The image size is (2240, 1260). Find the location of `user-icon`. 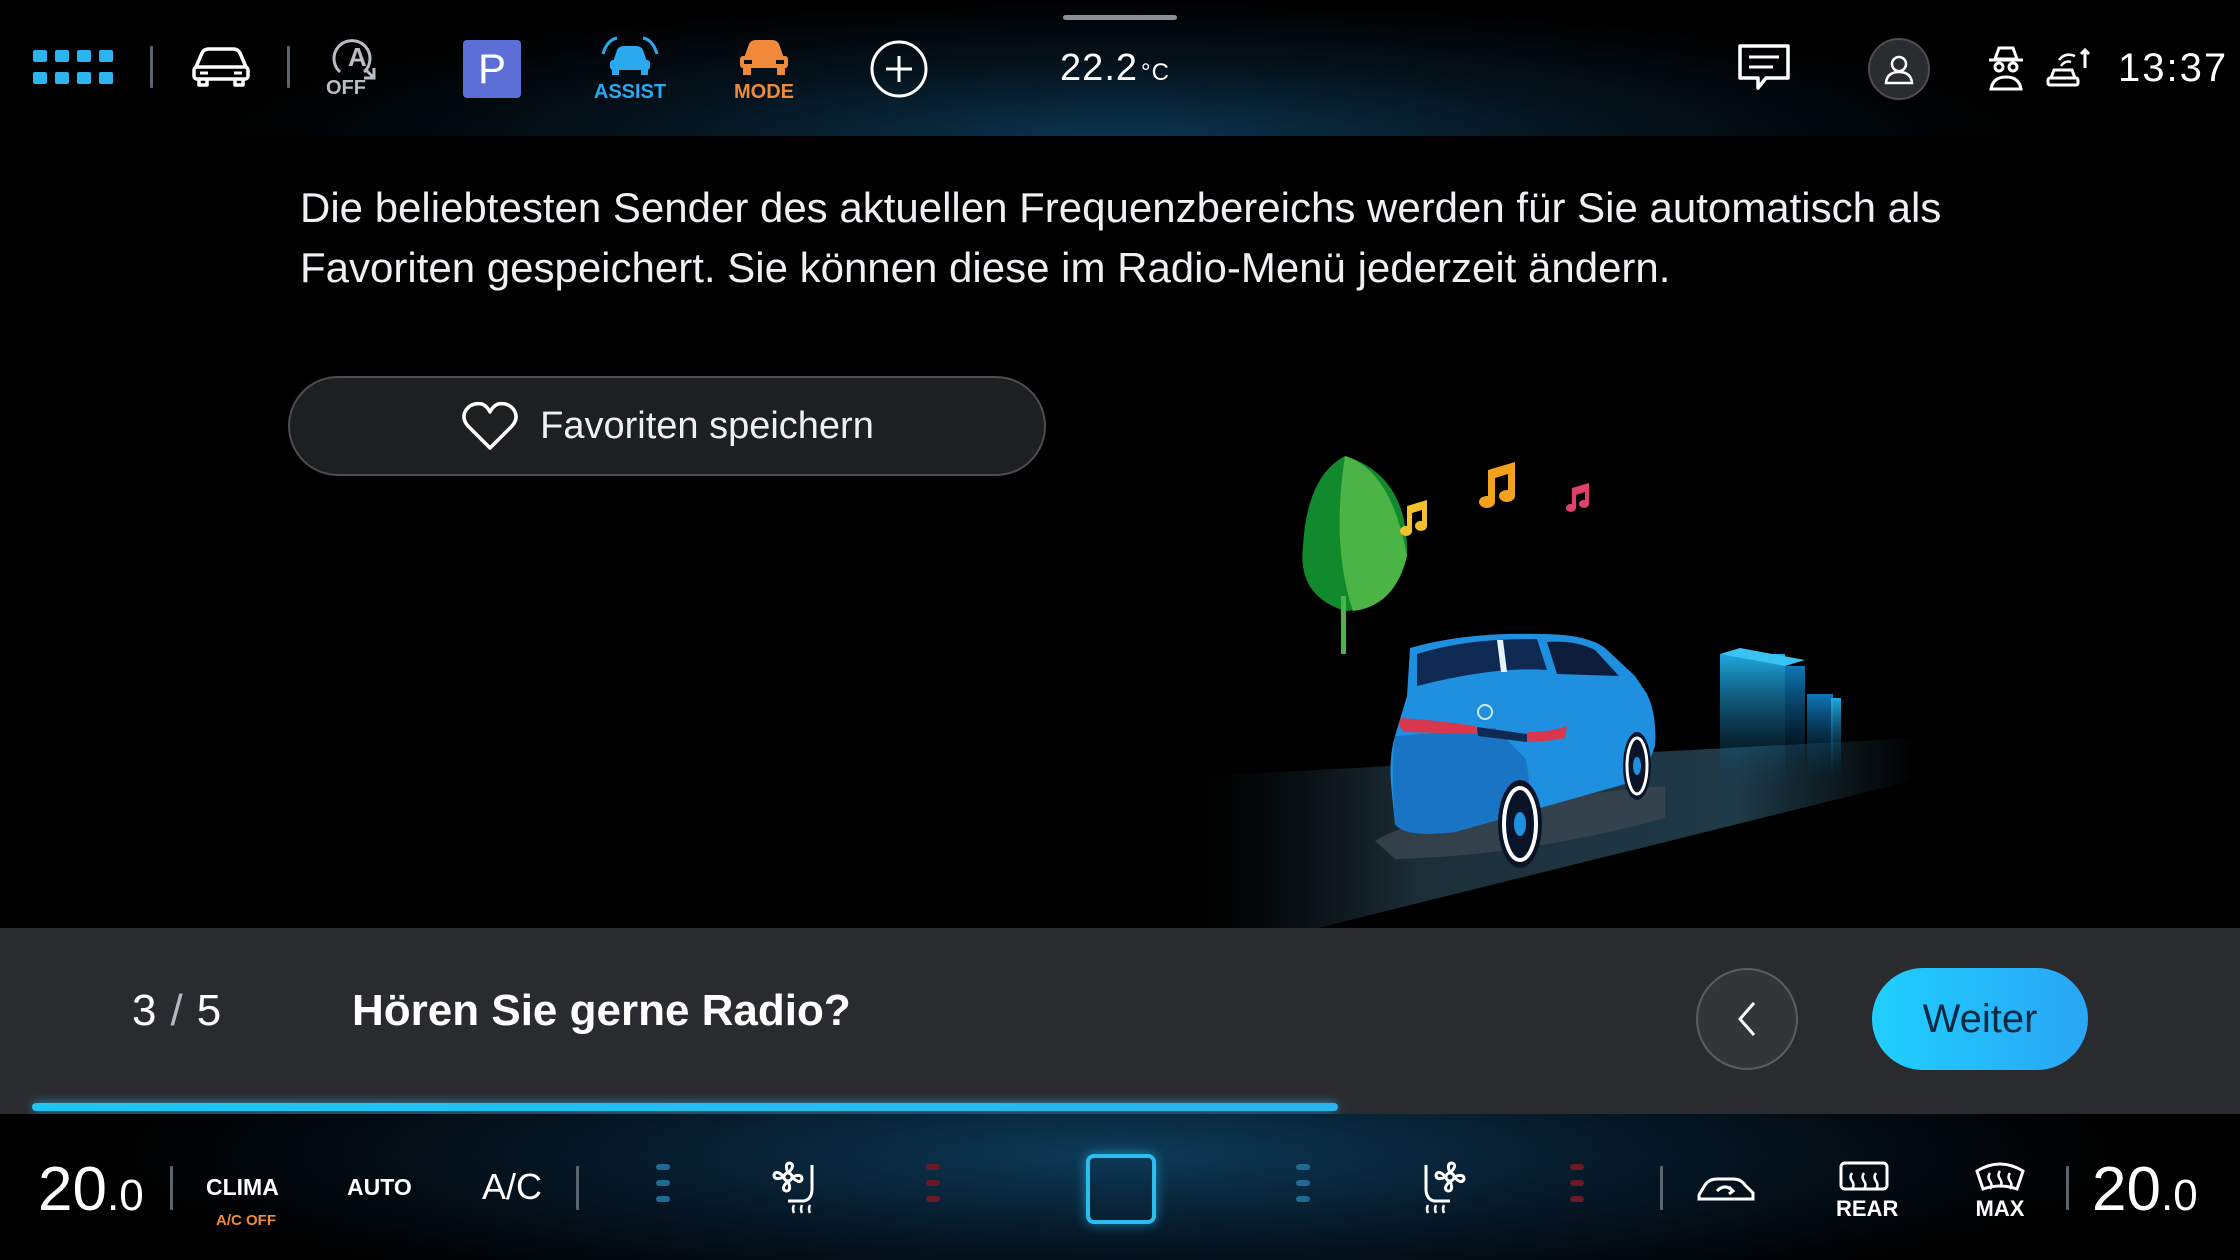

user-icon is located at coordinates (1899, 70).